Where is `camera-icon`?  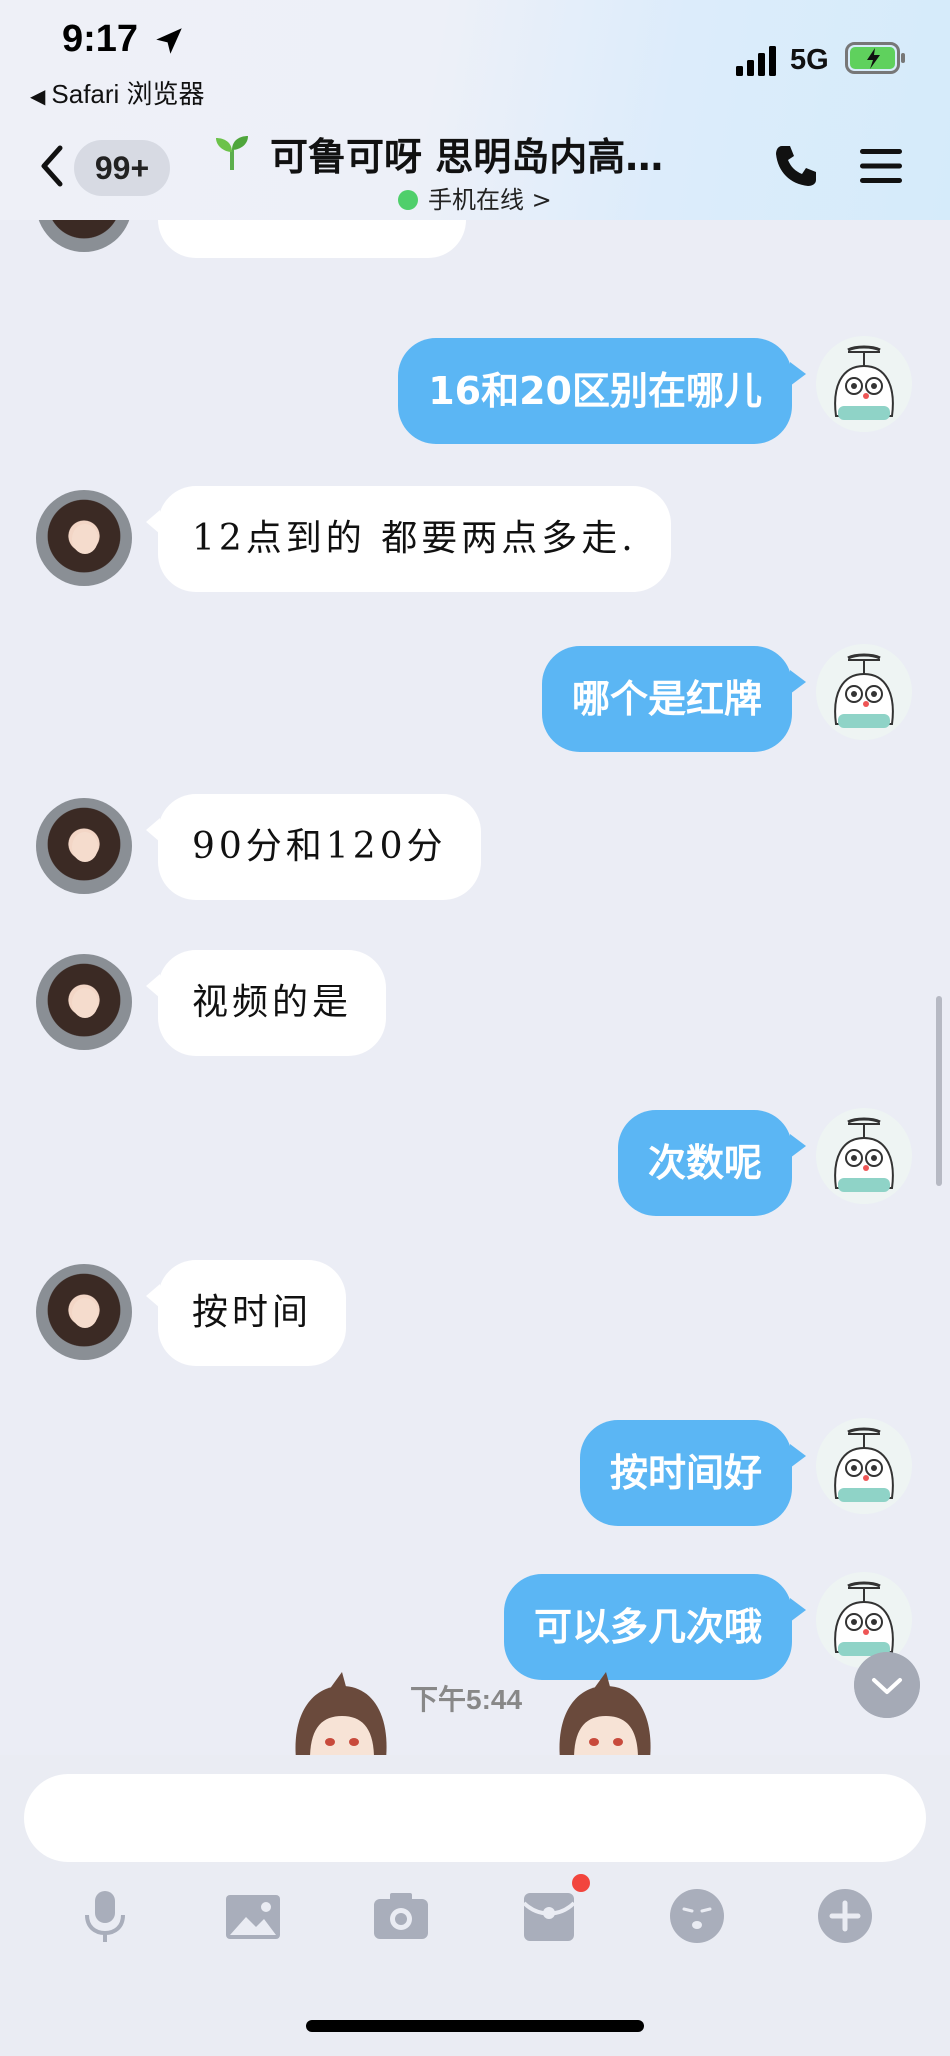 camera-icon is located at coordinates (401, 1916).